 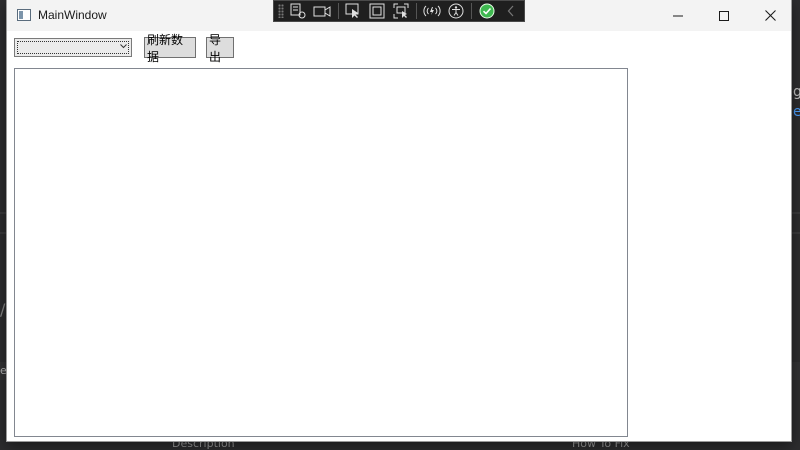 What do you see at coordinates (3, 309) in the screenshot?
I see `bg-code-fragment: /` at bounding box center [3, 309].